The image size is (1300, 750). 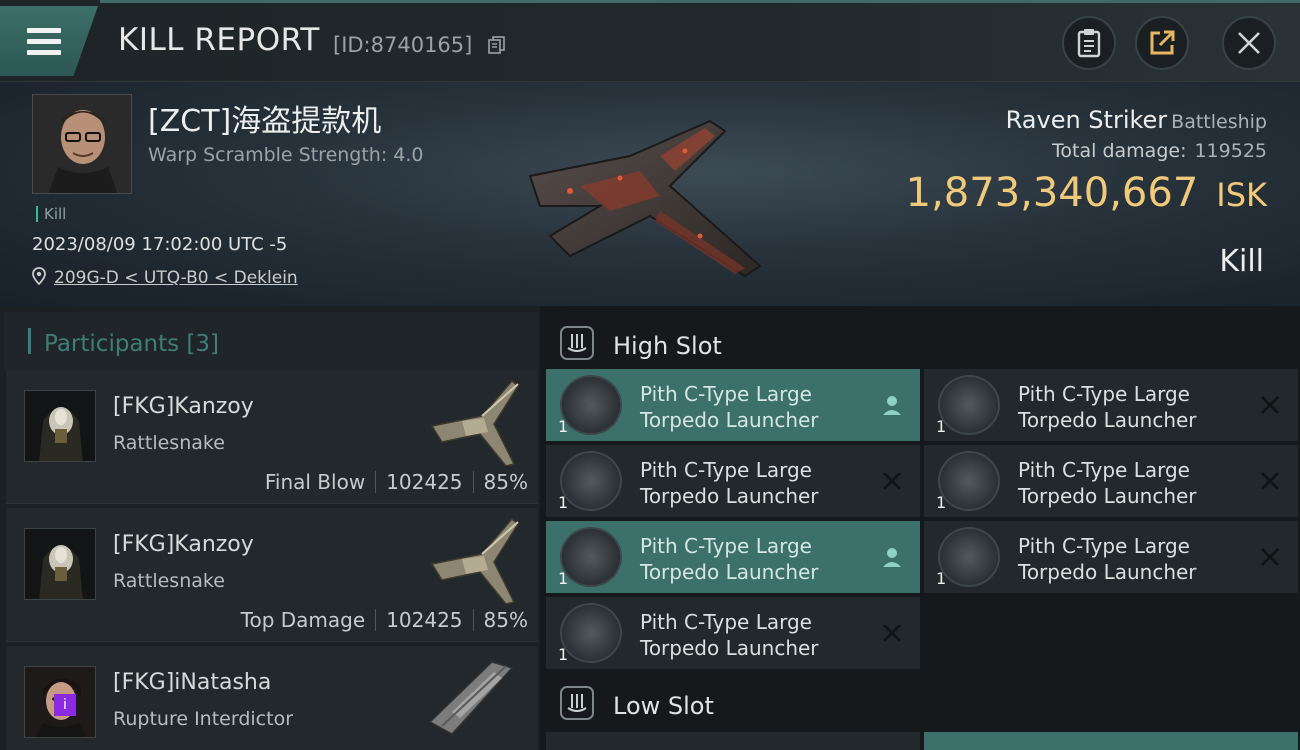 What do you see at coordinates (663, 706) in the screenshot?
I see `low-slot-label: Low Slot` at bounding box center [663, 706].